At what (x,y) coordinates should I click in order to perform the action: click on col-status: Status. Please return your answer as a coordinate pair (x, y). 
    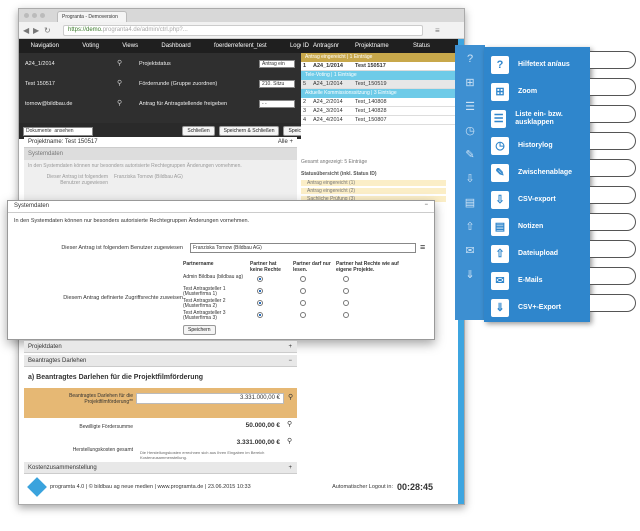
    Looking at the image, I should click on (427, 46).